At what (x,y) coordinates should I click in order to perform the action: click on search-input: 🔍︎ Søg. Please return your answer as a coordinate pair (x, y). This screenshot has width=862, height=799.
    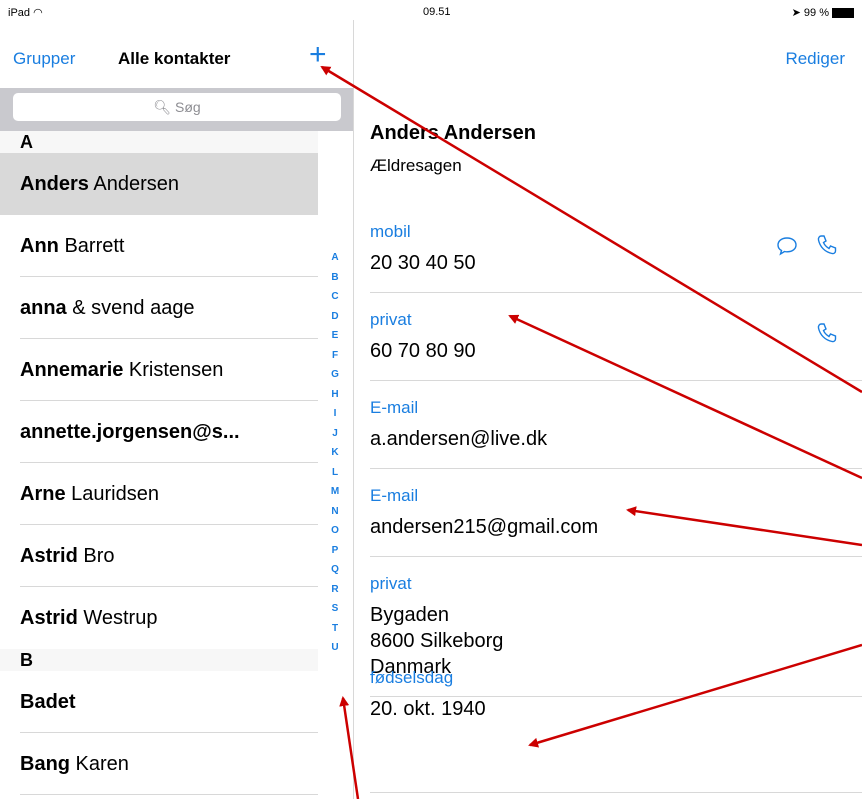
    Looking at the image, I should click on (177, 107).